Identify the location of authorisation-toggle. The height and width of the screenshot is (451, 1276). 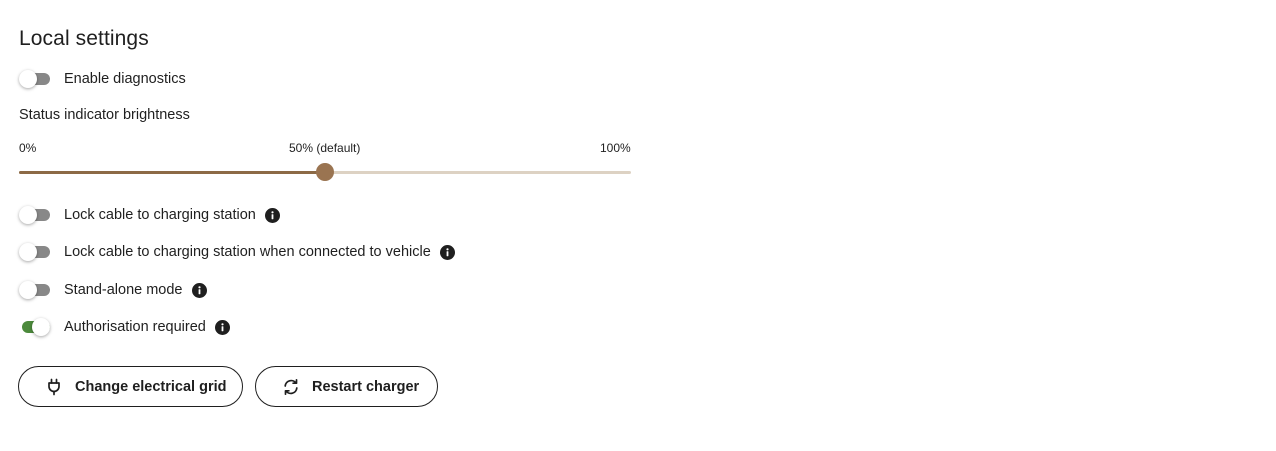
(34, 327).